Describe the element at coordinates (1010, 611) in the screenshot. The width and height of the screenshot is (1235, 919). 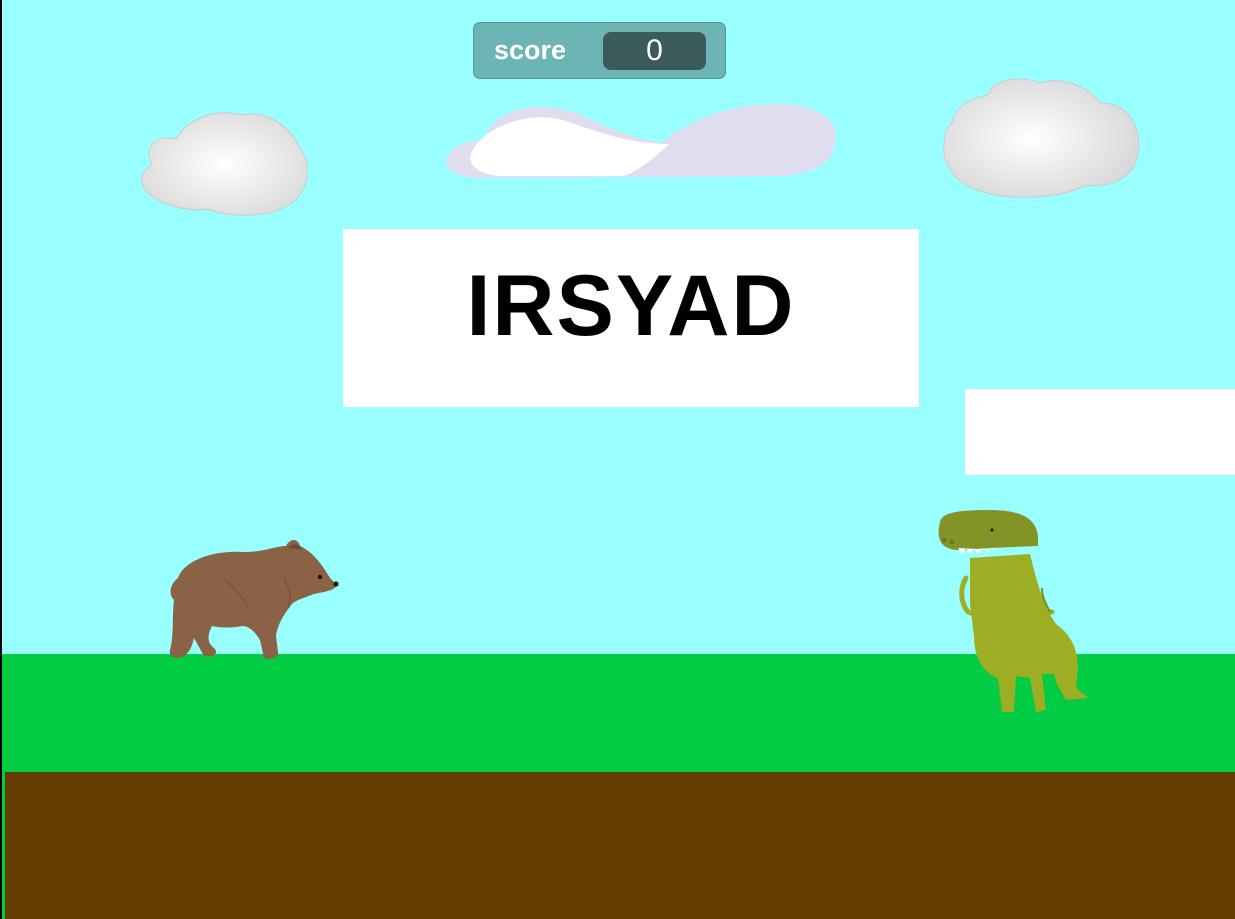
I see `dinosaur-icon` at that location.